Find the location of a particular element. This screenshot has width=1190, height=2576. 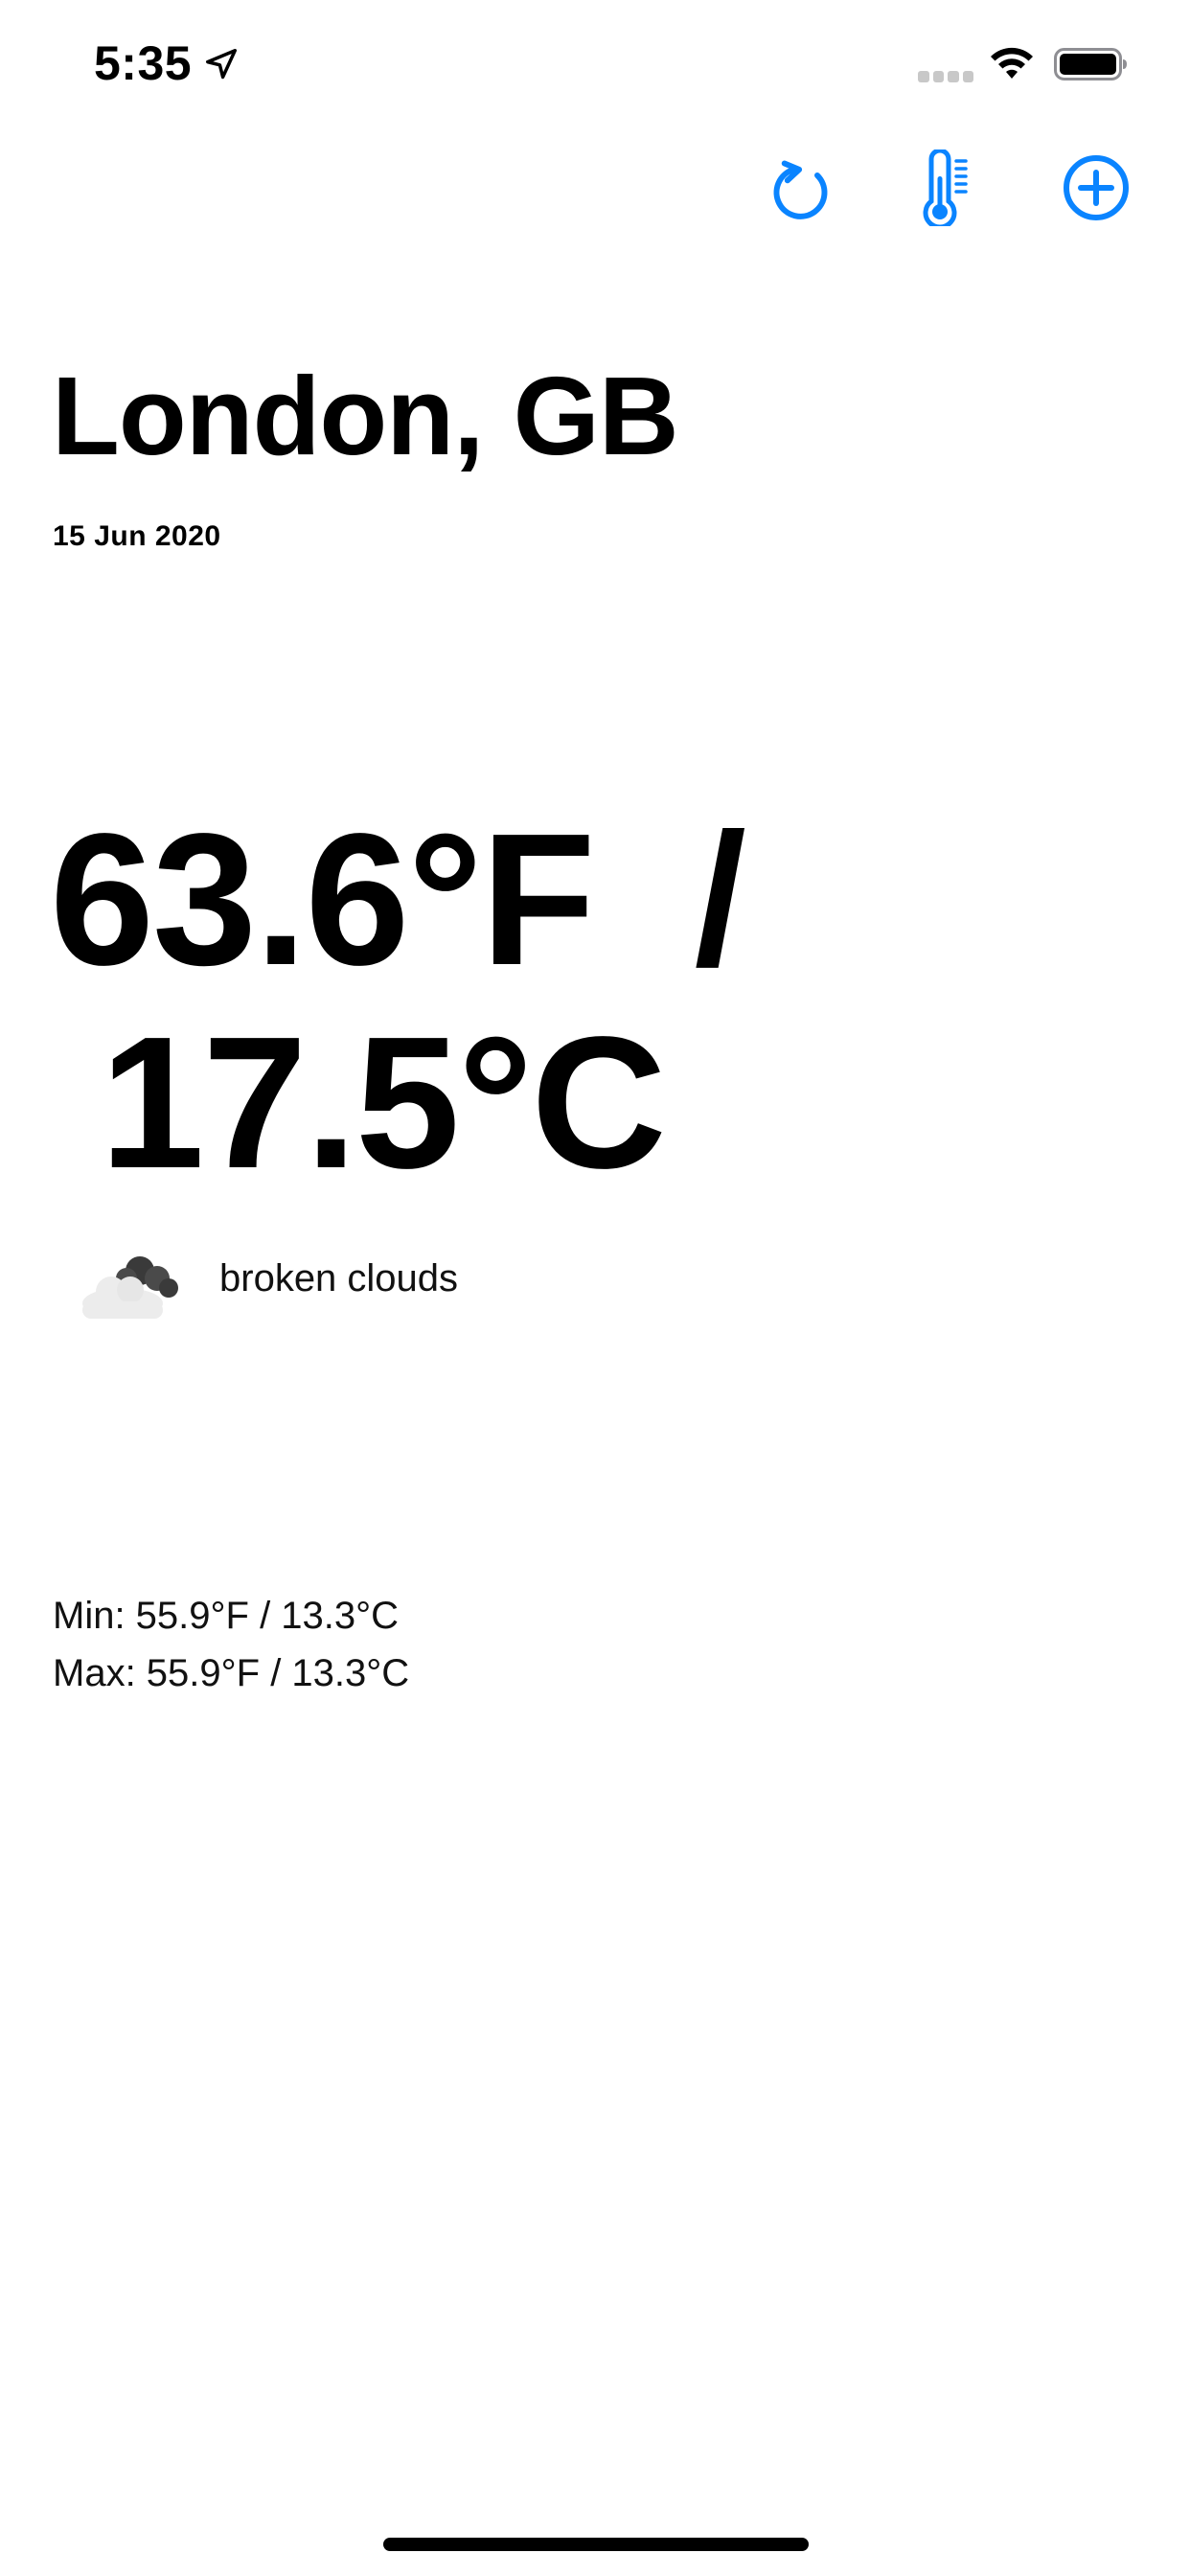

battery-icon is located at coordinates (1091, 64).